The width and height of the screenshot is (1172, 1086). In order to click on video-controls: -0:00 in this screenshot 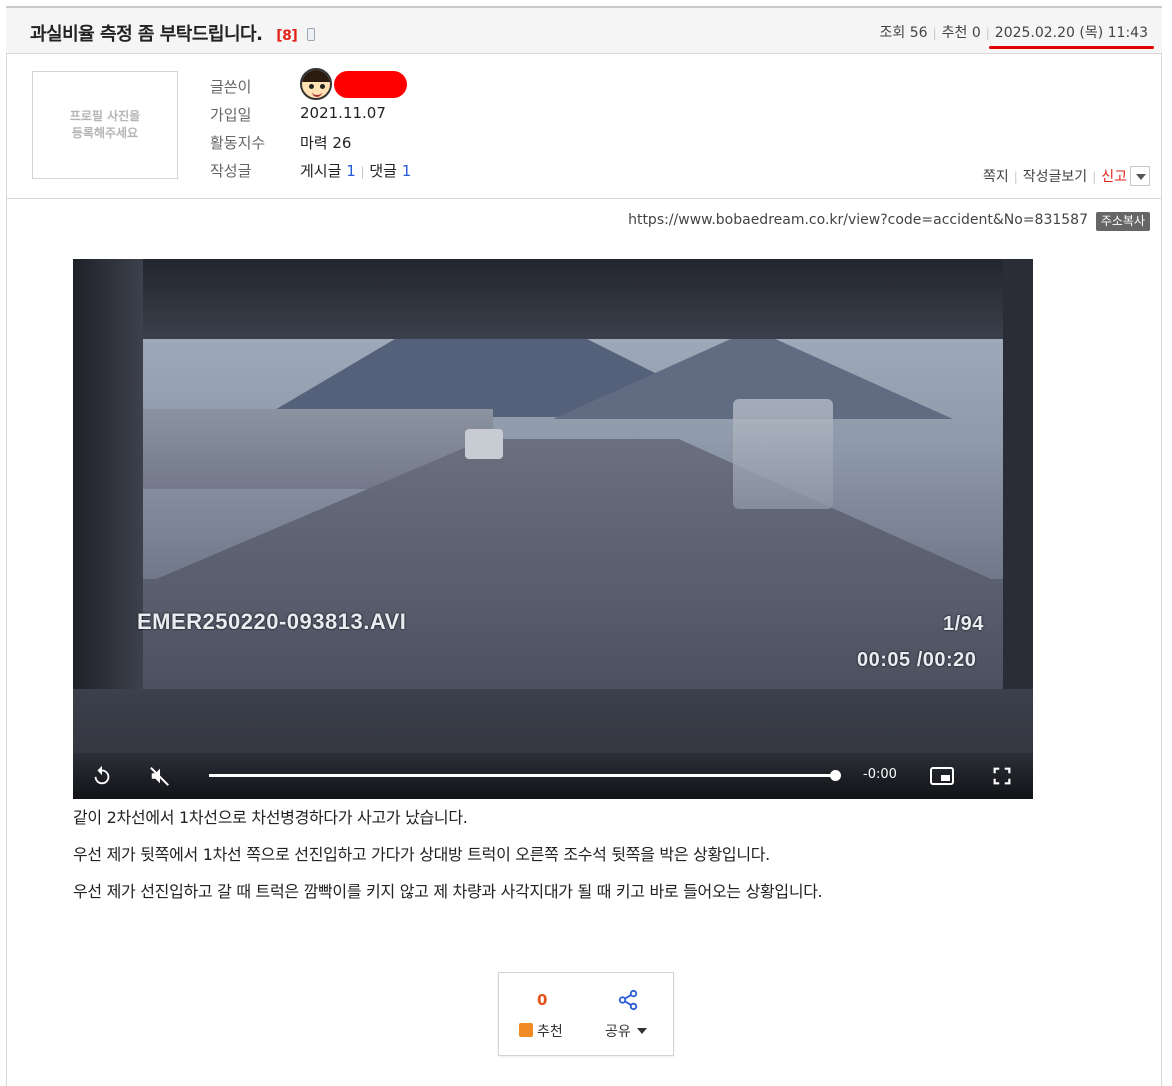, I will do `click(553, 776)`.